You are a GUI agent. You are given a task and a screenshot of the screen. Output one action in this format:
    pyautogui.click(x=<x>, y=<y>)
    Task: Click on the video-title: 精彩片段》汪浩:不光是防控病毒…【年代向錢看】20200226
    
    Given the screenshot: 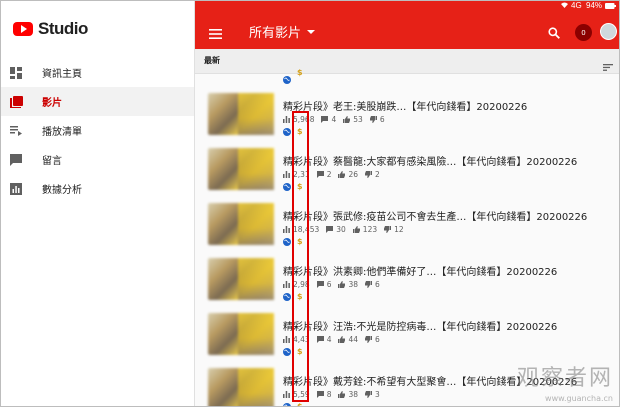 What is the action you would take?
    pyautogui.click(x=420, y=325)
    